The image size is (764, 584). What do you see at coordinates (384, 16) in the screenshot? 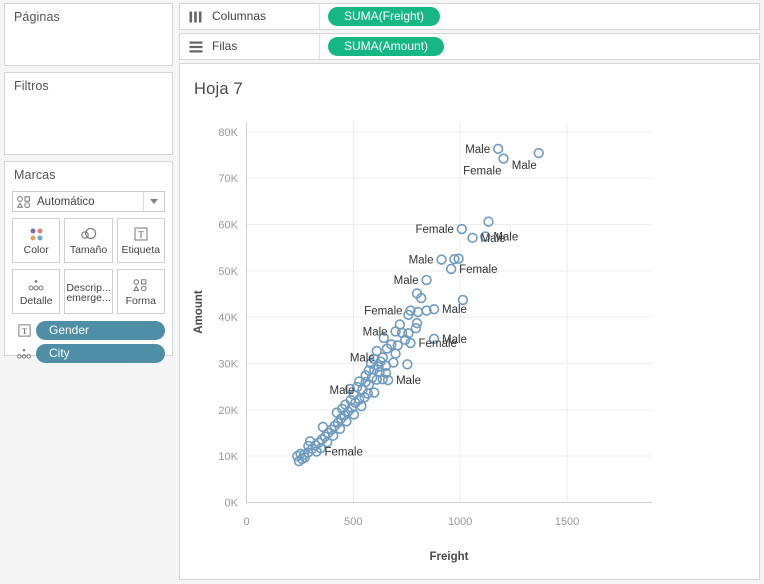
I see `columns-pill-freight: SUMA(Freight)` at bounding box center [384, 16].